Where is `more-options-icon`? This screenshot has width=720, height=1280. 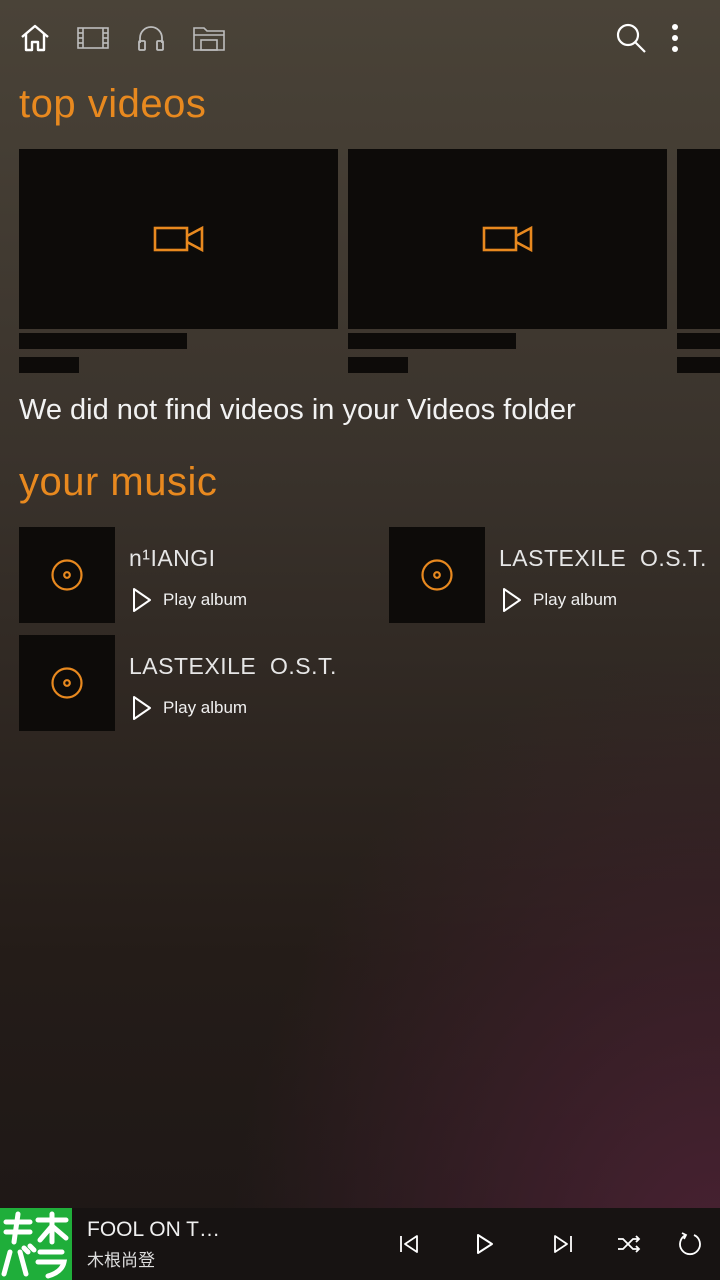 more-options-icon is located at coordinates (675, 38).